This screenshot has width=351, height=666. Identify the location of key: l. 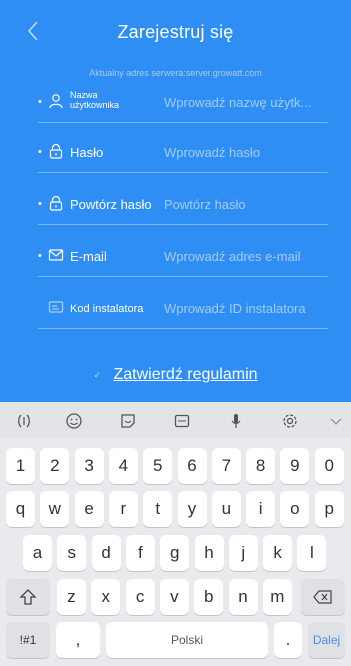
(312, 553).